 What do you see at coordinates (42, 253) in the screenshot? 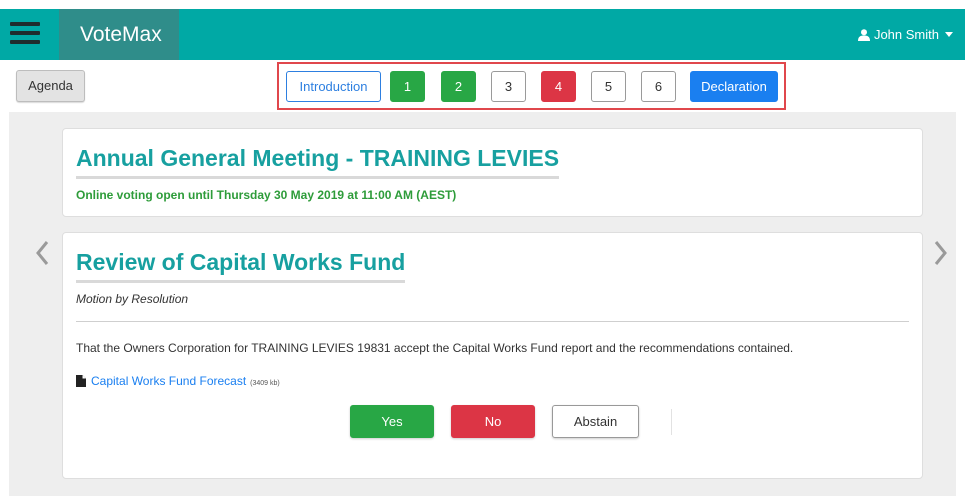
I see `chevron-left-icon` at bounding box center [42, 253].